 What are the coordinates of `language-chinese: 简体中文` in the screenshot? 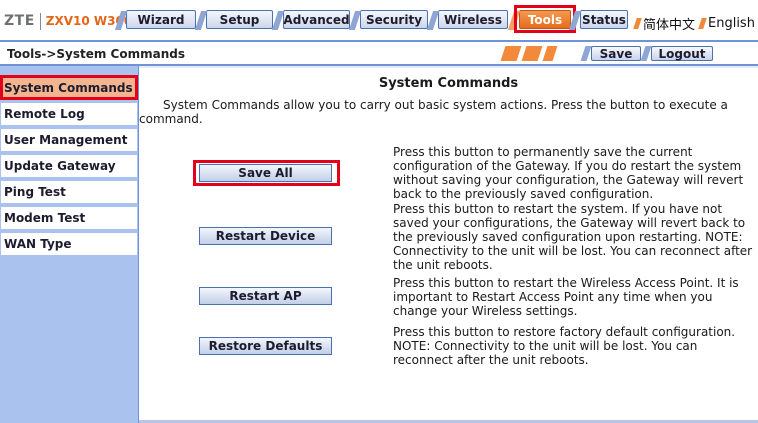 It's located at (664, 24).